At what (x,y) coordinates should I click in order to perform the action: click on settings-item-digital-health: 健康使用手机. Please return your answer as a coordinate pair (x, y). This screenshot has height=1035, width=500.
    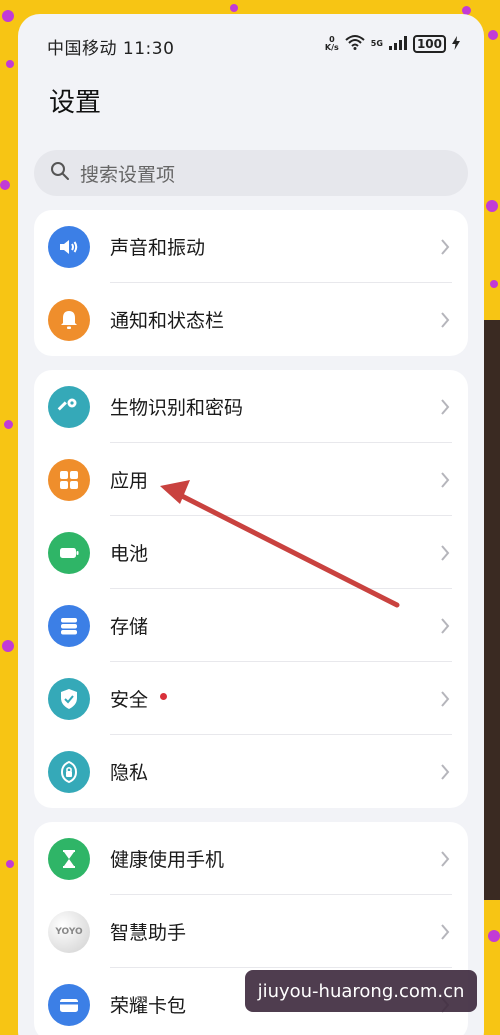
    Looking at the image, I should click on (251, 858).